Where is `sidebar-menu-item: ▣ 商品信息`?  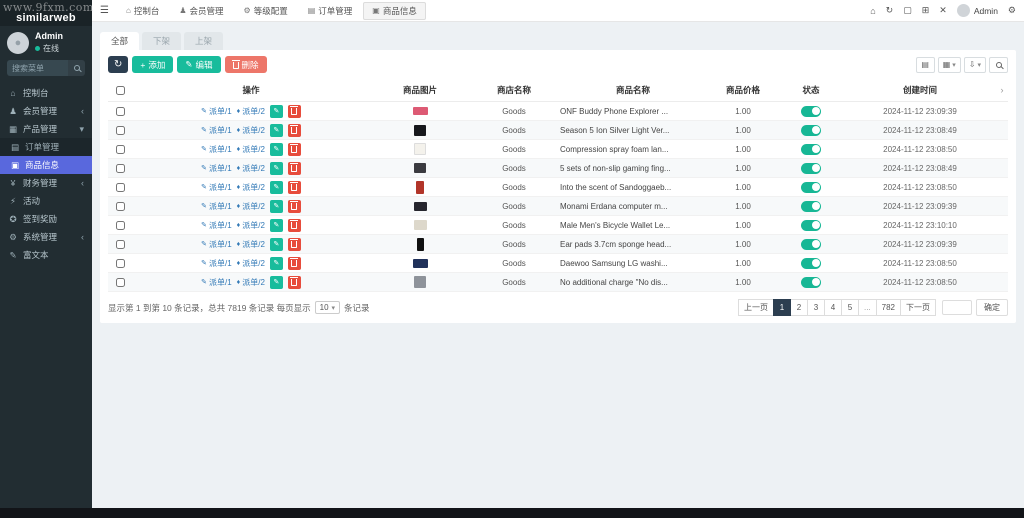 sidebar-menu-item: ▣ 商品信息 is located at coordinates (46, 165).